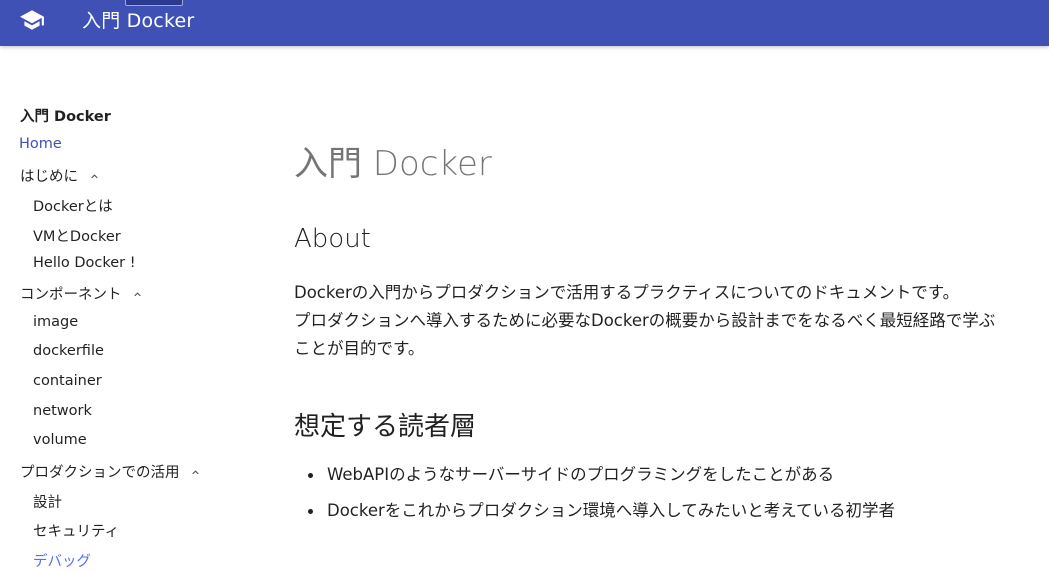 This screenshot has height=572, width=1049. I want to click on sidebar-item-label: dockerfile, so click(68, 351).